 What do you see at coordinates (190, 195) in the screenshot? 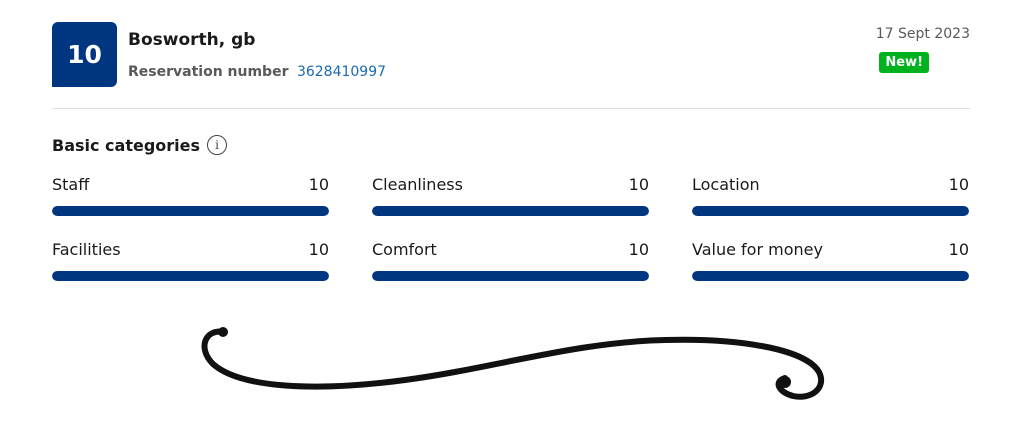
I see `category-staff: Staff 10` at bounding box center [190, 195].